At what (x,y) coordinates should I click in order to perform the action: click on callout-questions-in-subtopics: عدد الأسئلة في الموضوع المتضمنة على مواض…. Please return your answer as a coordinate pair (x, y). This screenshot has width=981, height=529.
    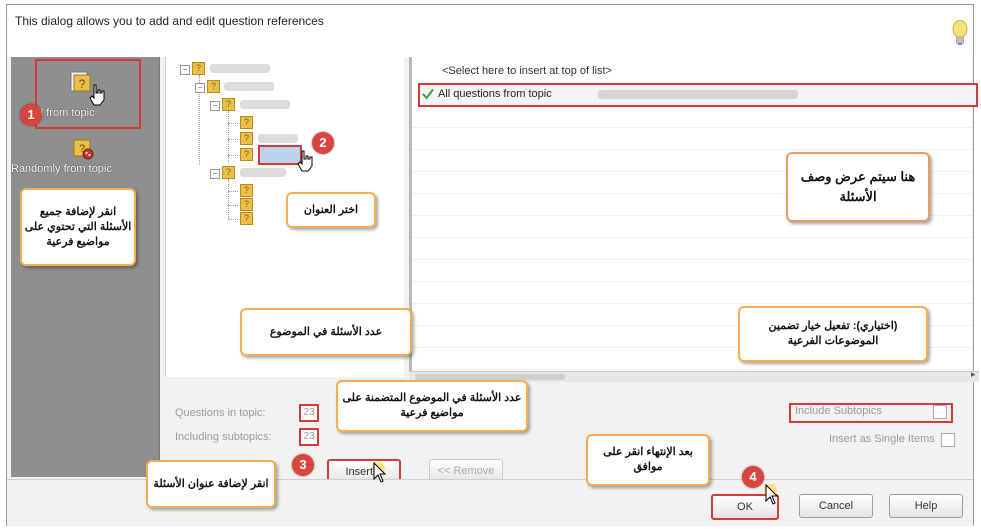
    Looking at the image, I should click on (432, 406).